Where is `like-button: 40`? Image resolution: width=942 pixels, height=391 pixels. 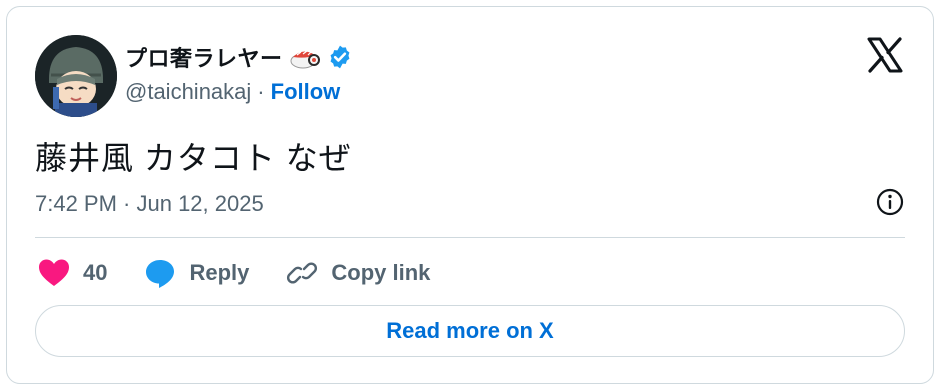 like-button: 40 is located at coordinates (72, 273).